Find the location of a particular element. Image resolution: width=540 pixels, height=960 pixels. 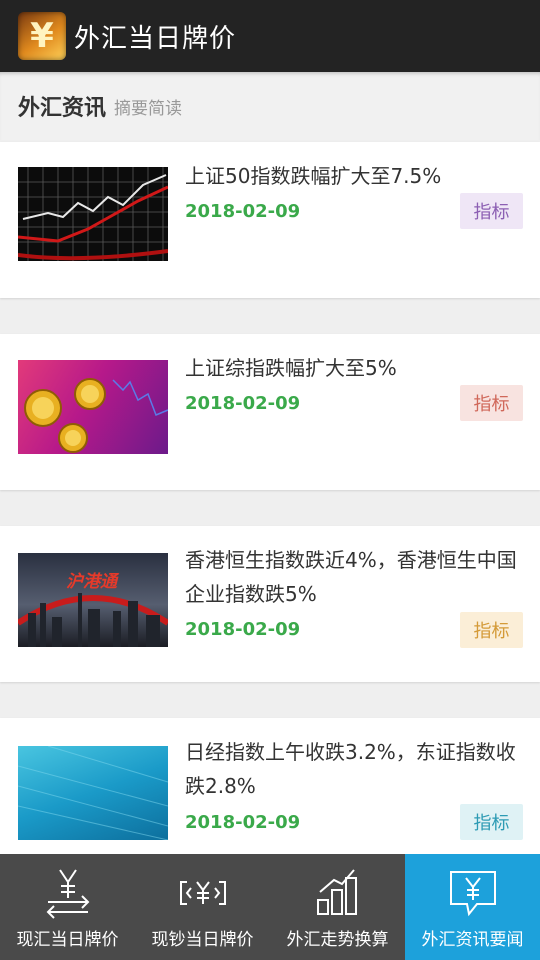

yen-exchange-icon is located at coordinates (67, 894).